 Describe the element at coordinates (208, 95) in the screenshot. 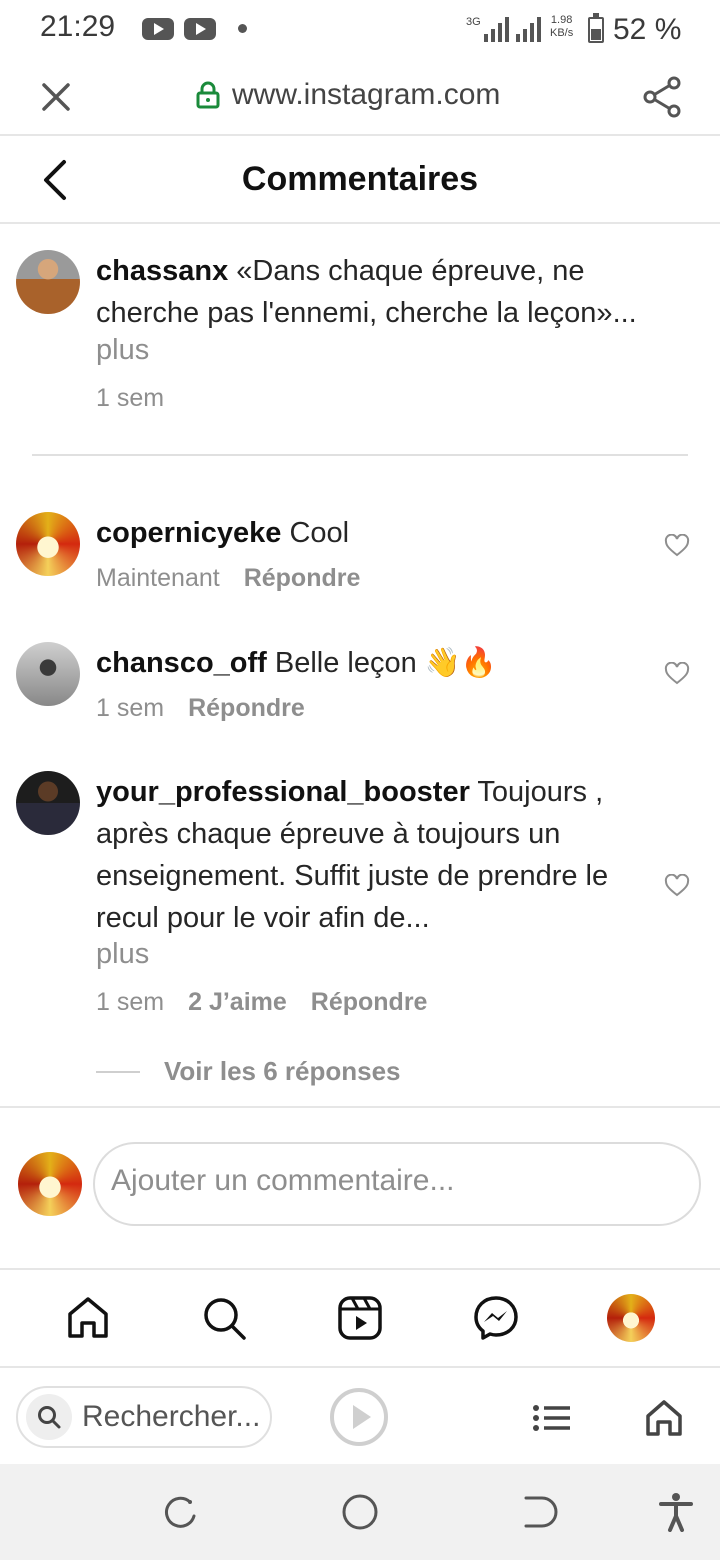

I see `lock-icon` at that location.